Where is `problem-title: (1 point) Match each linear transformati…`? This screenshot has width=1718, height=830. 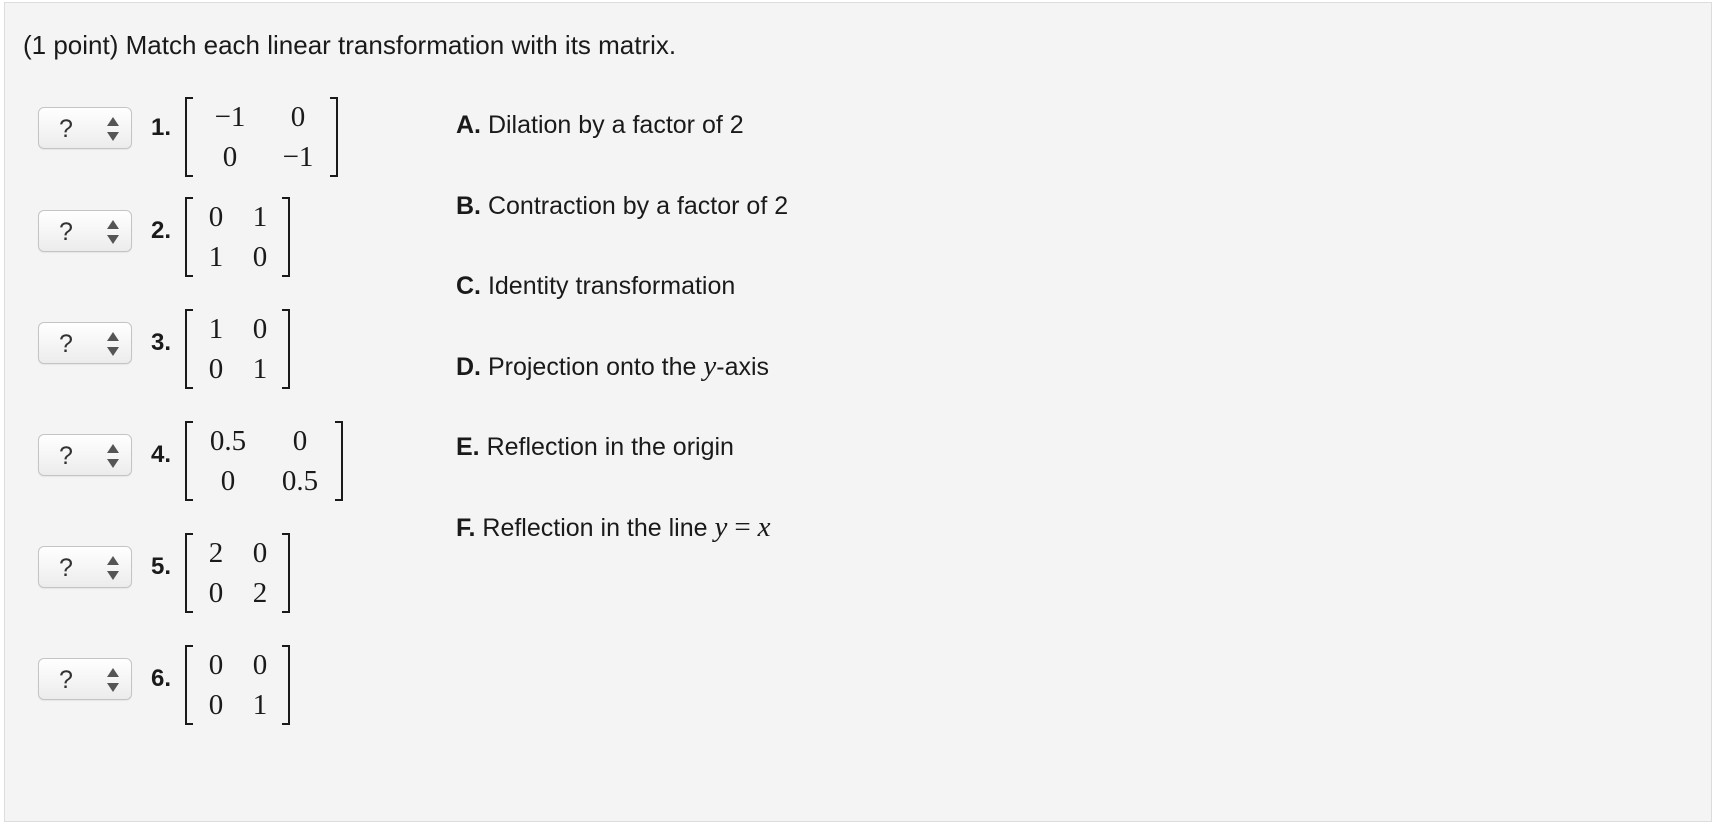
problem-title: (1 point) Match each linear transformati… is located at coordinates (350, 45).